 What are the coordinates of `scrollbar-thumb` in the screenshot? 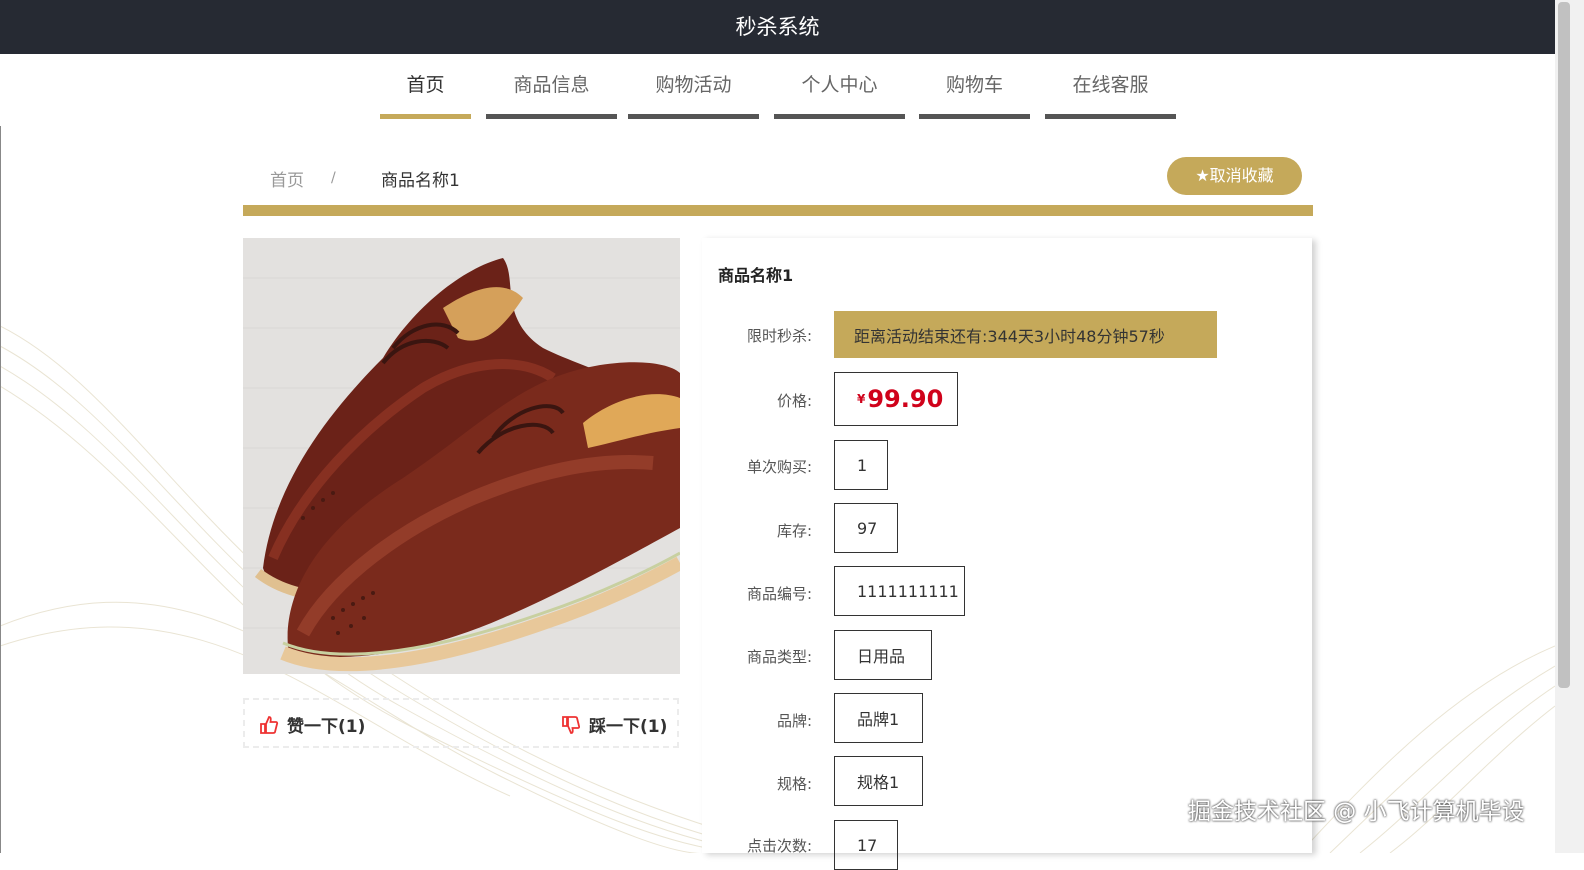 It's located at (1564, 345).